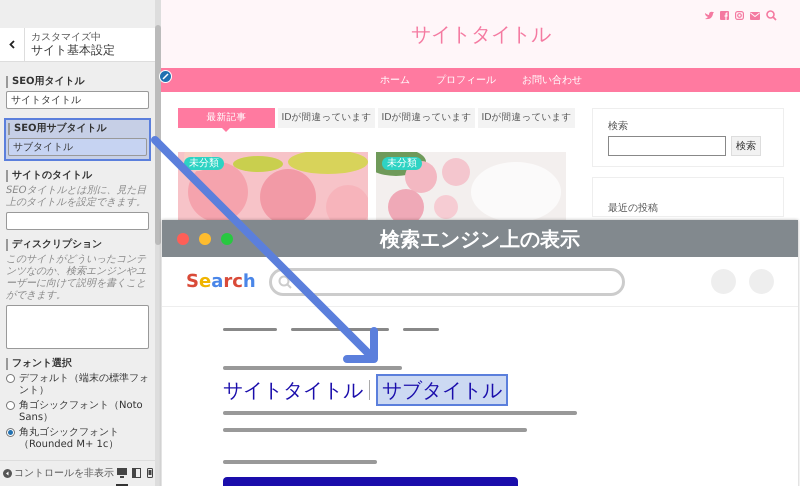  What do you see at coordinates (77, 82) in the screenshot?
I see `section-label: SEO用タイトル` at bounding box center [77, 82].